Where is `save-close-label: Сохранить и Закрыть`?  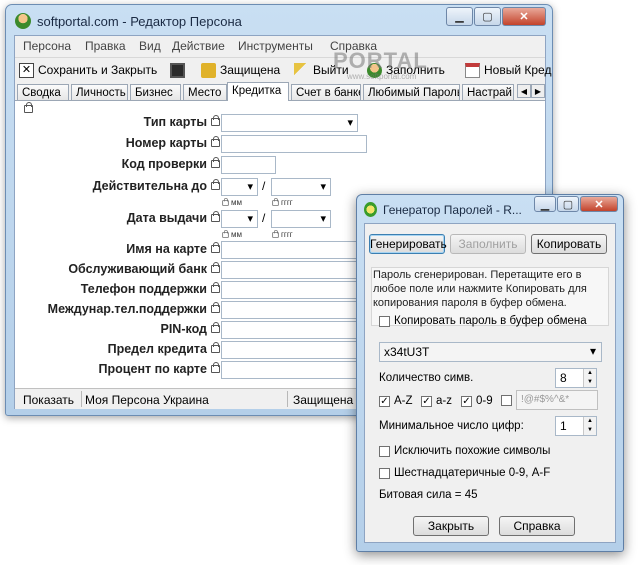 save-close-label: Сохранить и Закрыть is located at coordinates (98, 70).